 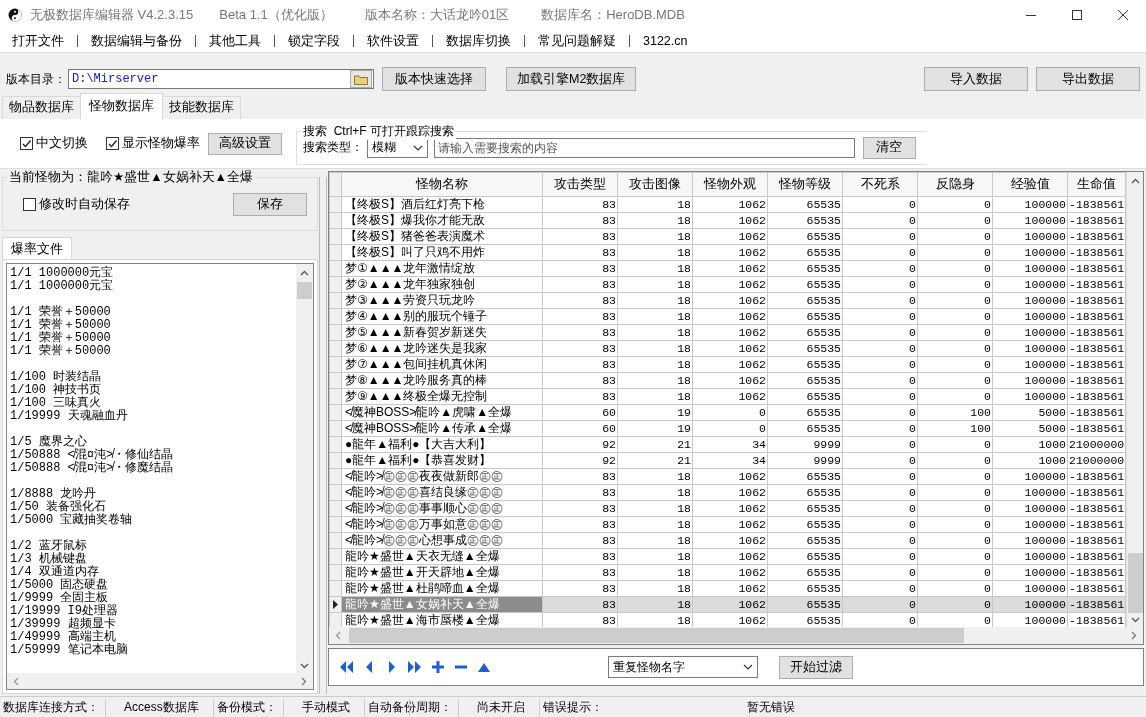 I want to click on plus-icon, so click(x=438, y=667).